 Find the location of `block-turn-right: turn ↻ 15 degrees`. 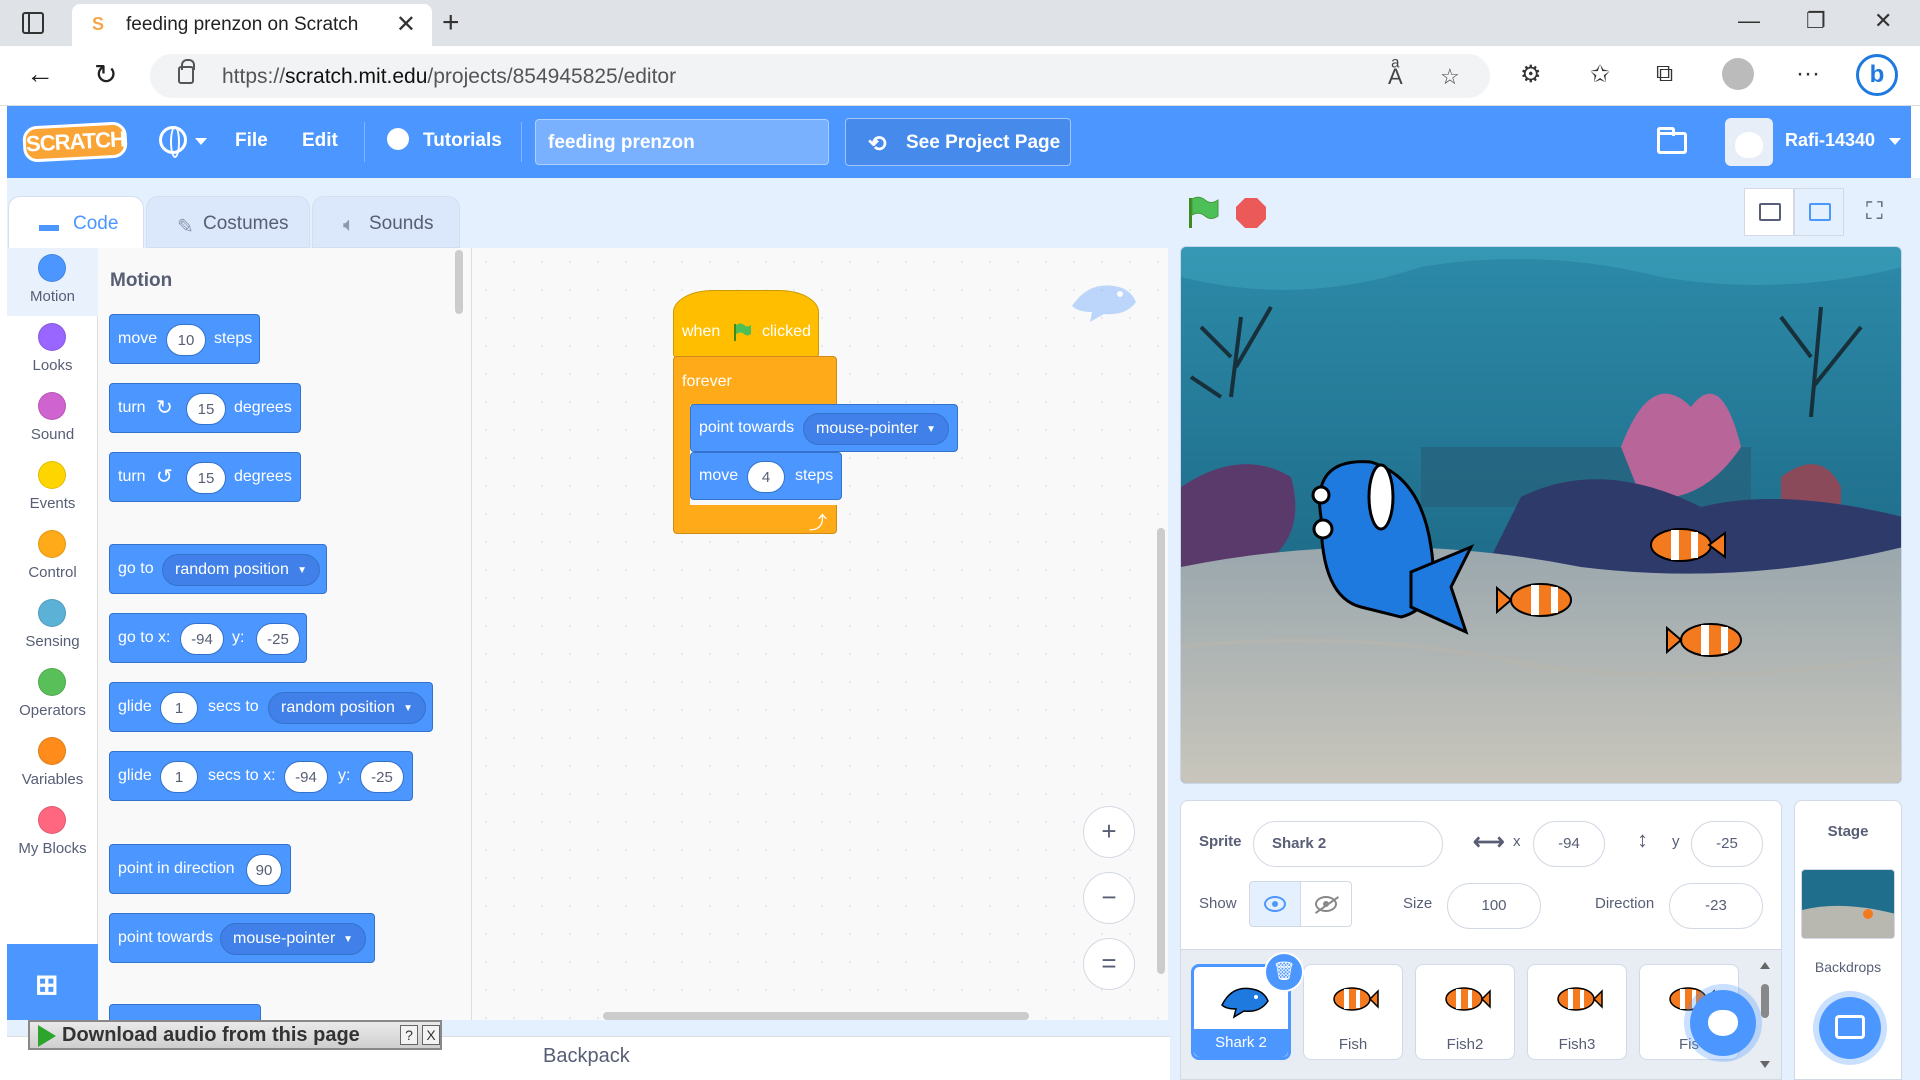

block-turn-right: turn ↻ 15 degrees is located at coordinates (205, 408).